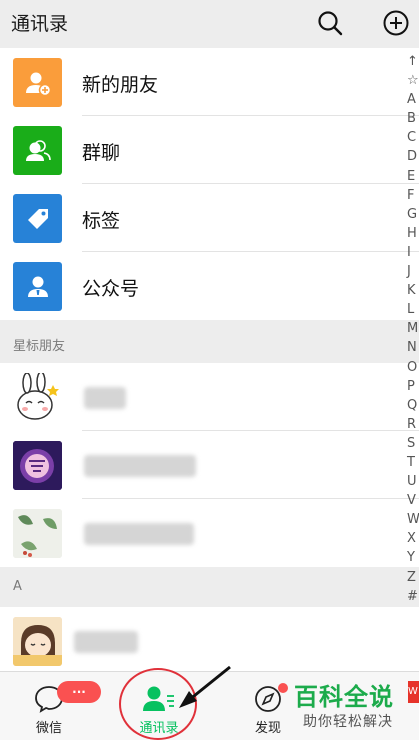  Describe the element at coordinates (413, 692) in the screenshot. I see `watermark-tag: W` at that location.